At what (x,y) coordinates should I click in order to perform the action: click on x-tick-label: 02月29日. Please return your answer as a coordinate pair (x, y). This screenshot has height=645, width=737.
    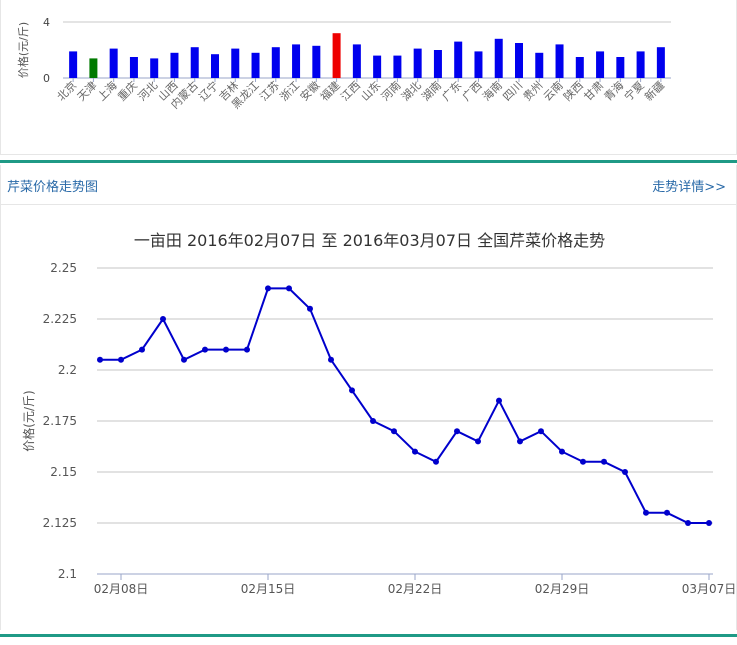
    Looking at the image, I should click on (562, 589).